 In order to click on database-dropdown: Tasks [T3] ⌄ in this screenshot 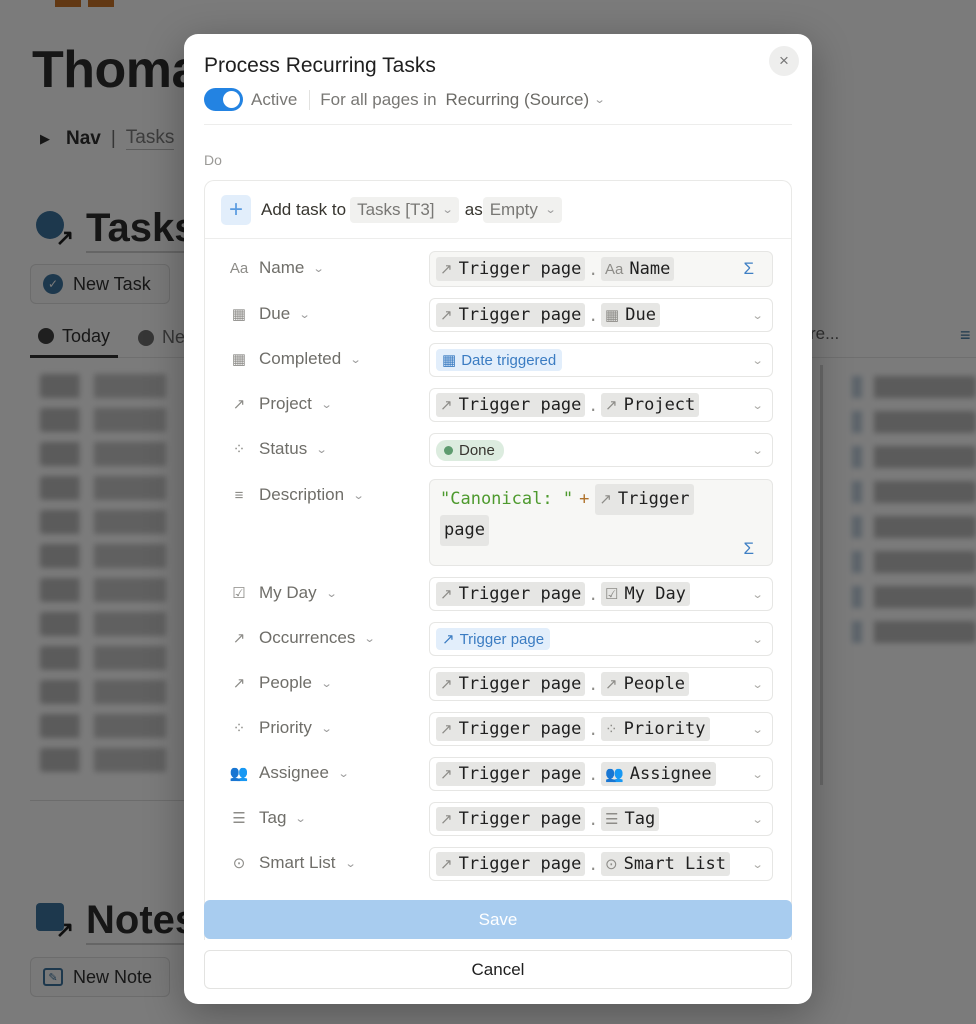, I will do `click(404, 209)`.